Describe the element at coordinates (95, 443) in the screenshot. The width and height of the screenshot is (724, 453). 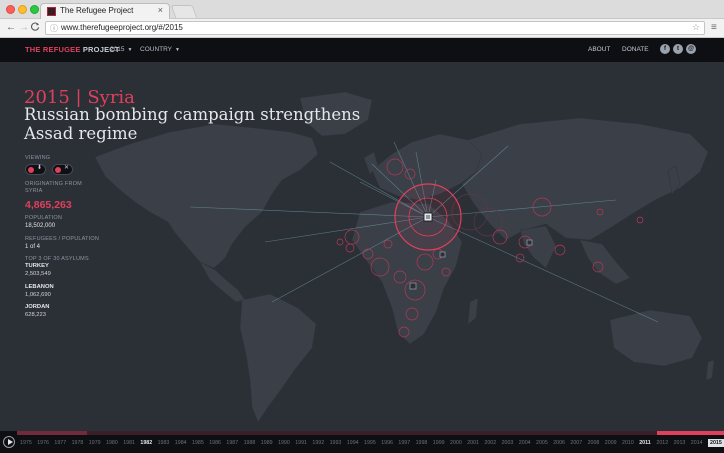
I see `timeline-year-1979: 1979` at that location.